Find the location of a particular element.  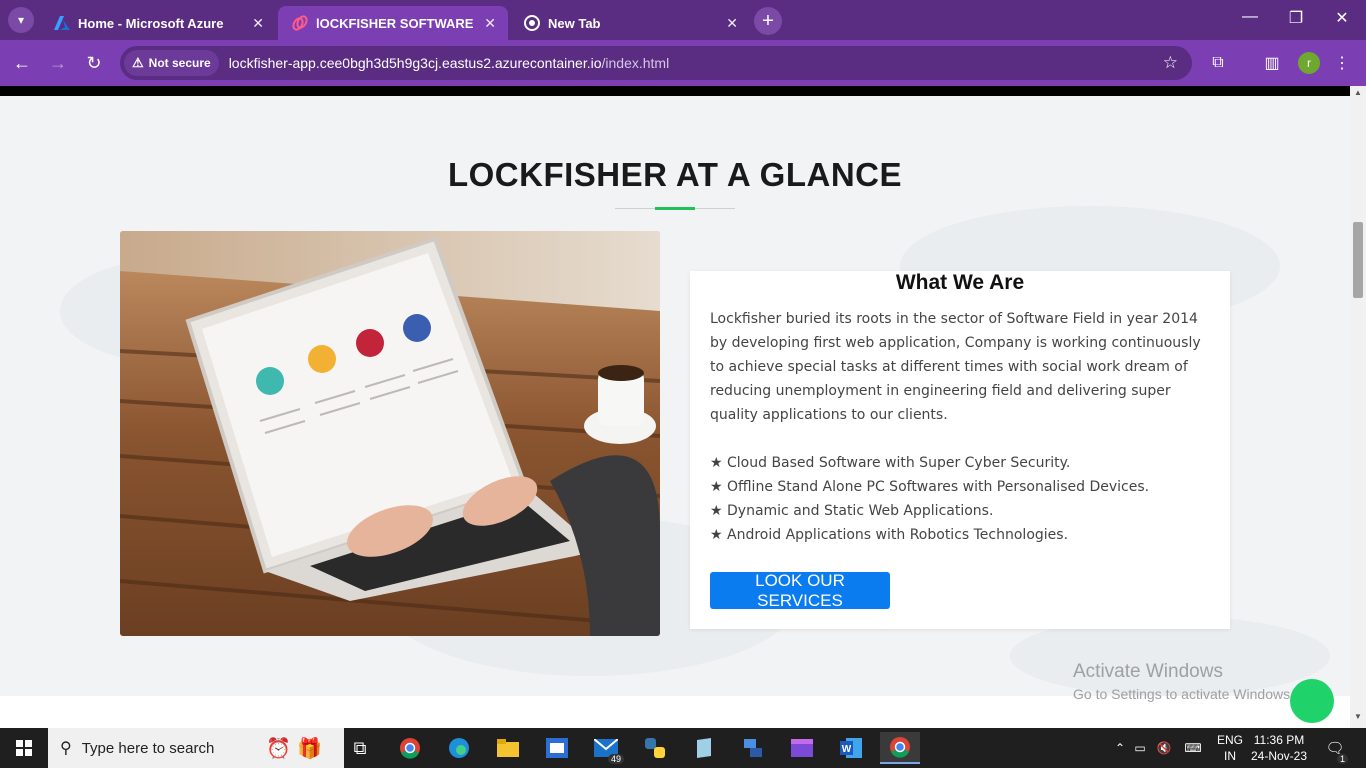

taskbar-video-editor is located at coordinates (802, 748).